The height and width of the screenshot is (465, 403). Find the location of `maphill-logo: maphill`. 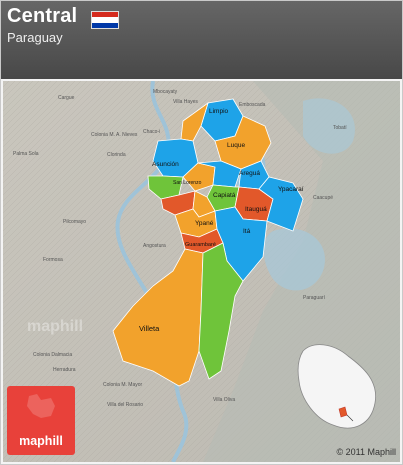

maphill-logo: maphill is located at coordinates (41, 420).